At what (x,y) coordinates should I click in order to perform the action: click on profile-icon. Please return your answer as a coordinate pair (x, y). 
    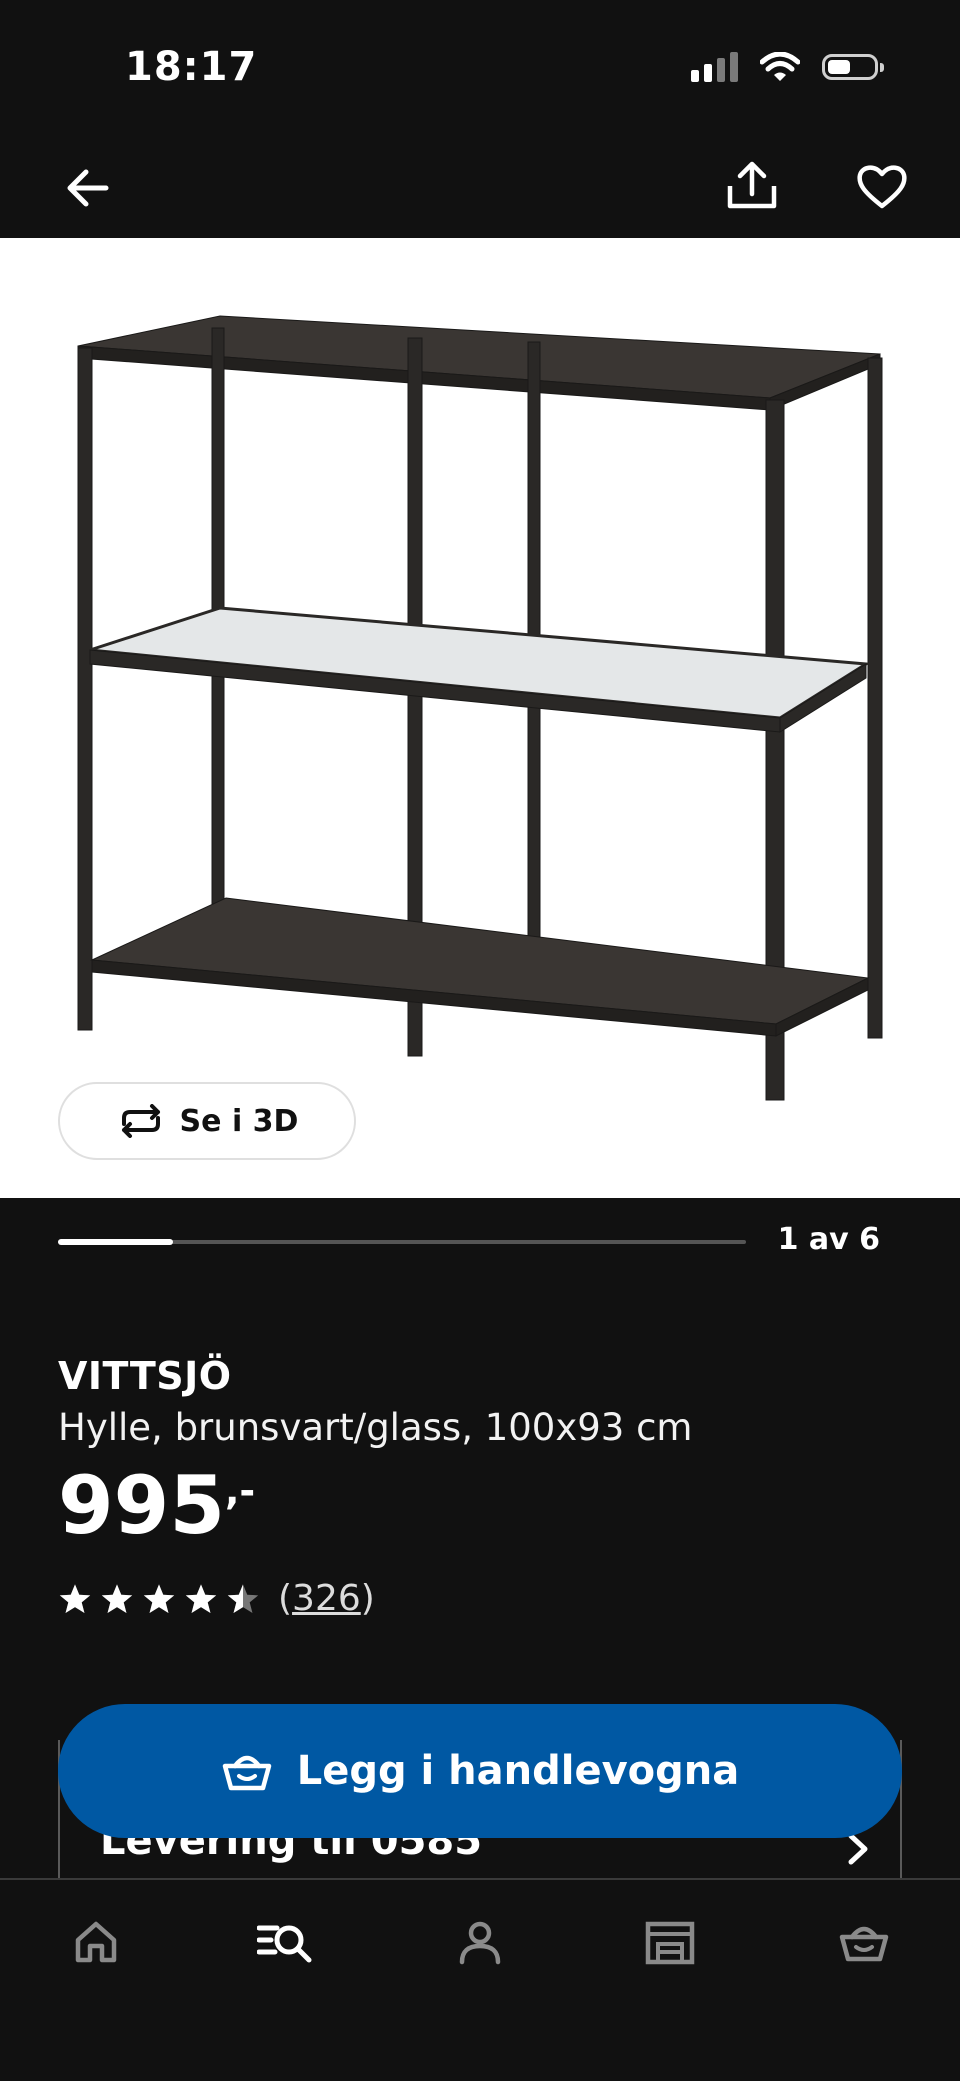
    Looking at the image, I should click on (480, 1943).